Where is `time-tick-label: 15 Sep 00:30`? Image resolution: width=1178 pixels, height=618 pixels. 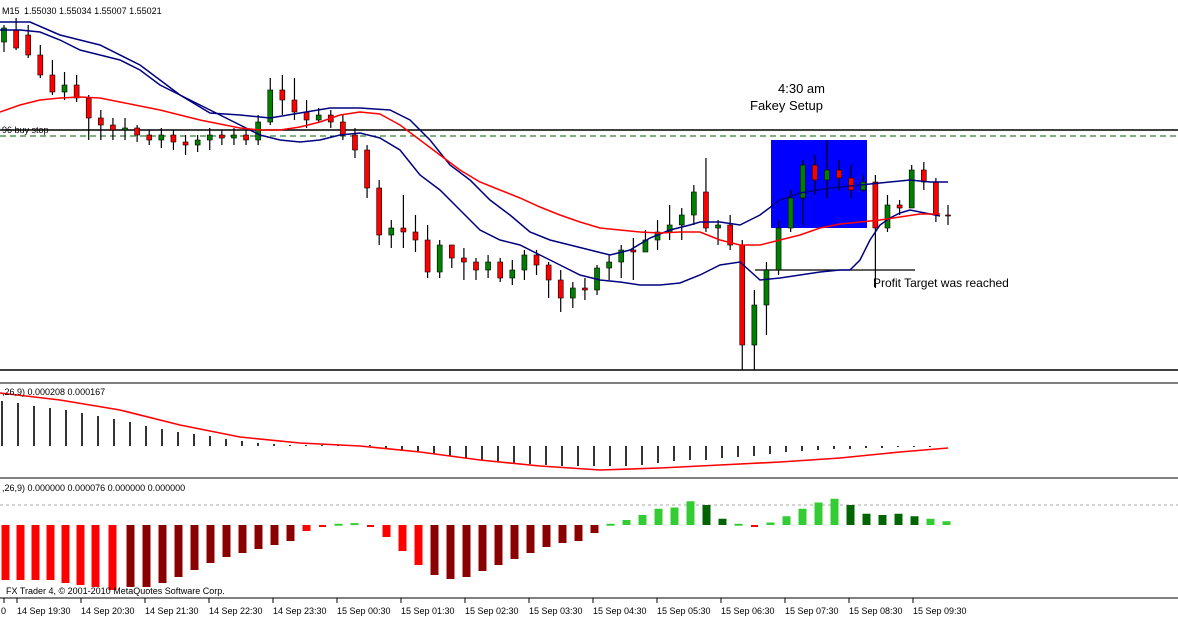 time-tick-label: 15 Sep 00:30 is located at coordinates (364, 611).